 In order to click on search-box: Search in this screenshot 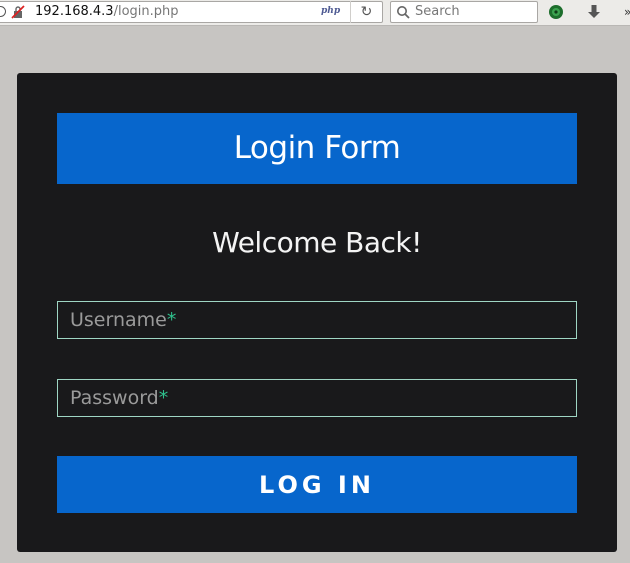, I will do `click(464, 12)`.